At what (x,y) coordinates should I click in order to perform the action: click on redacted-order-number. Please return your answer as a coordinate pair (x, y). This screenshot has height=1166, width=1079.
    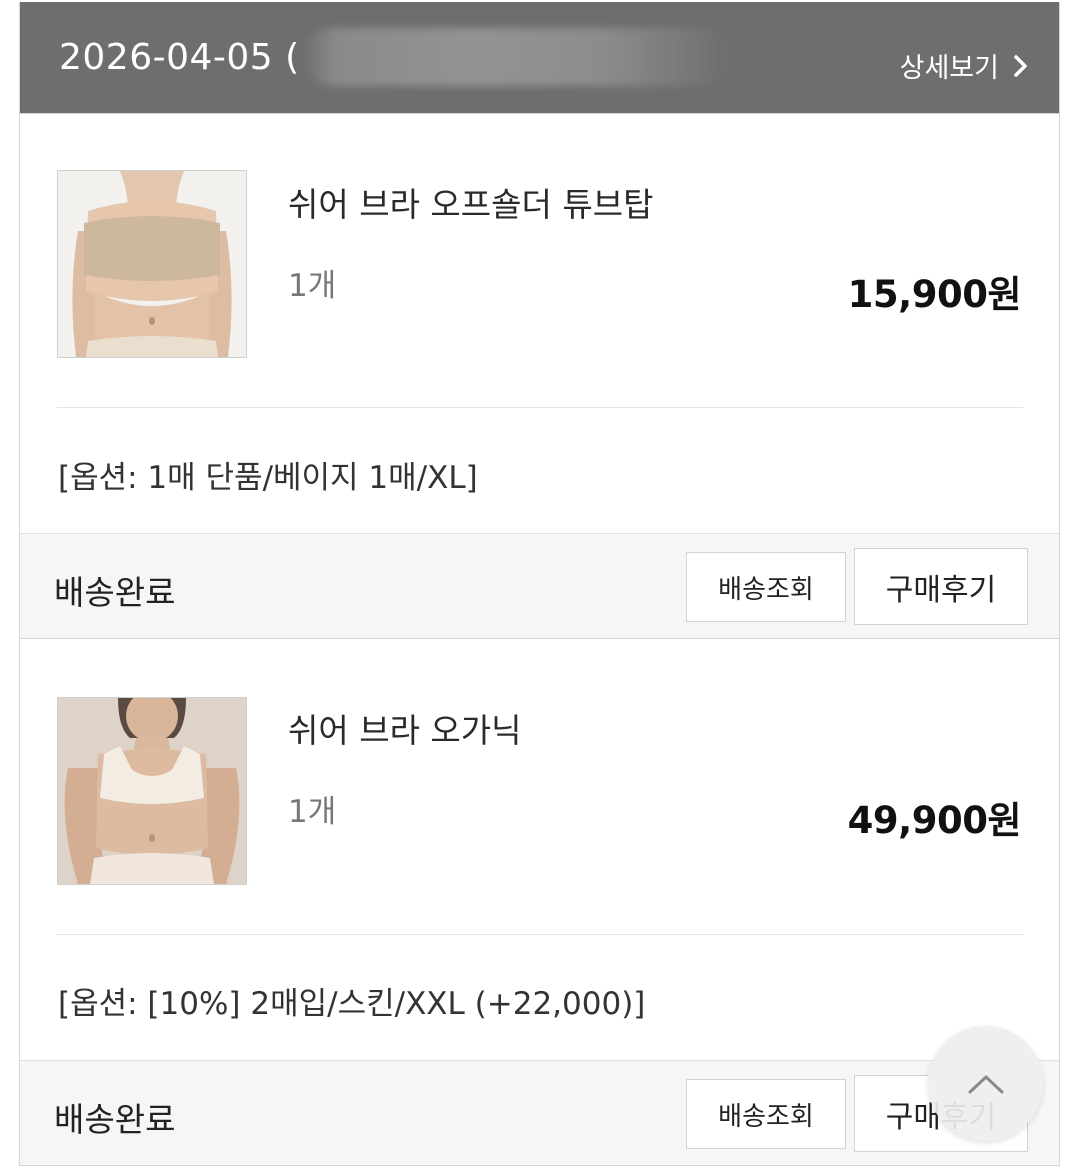
    Looking at the image, I should click on (517, 57).